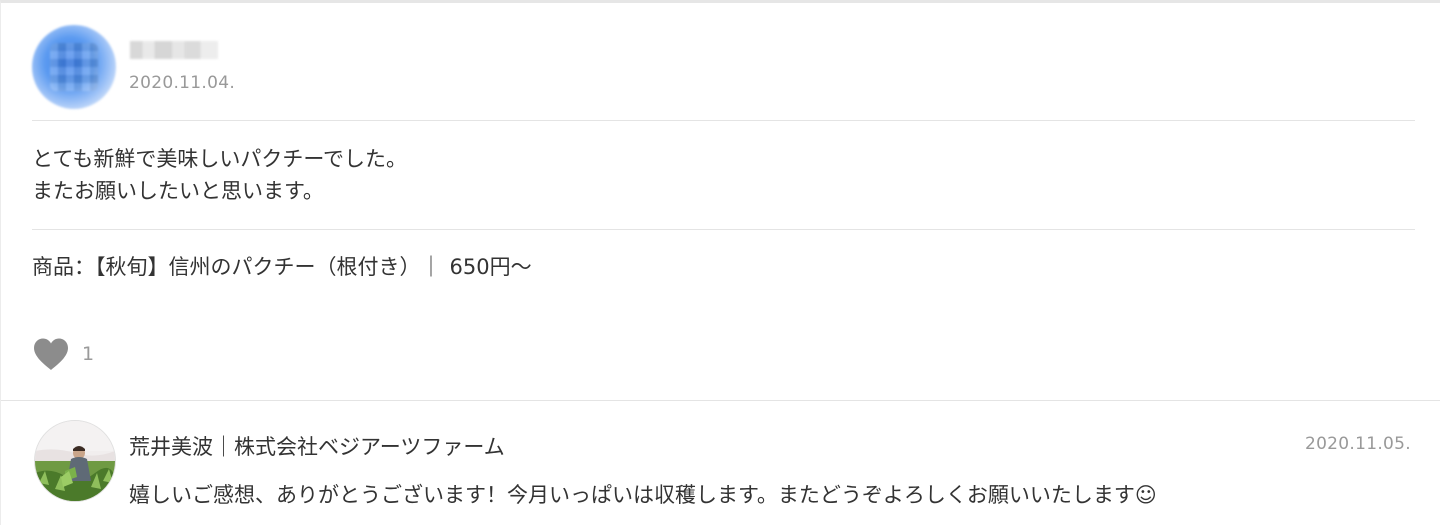 This screenshot has width=1440, height=528. I want to click on review-body-line: またお願いしたいと思います。, so click(178, 191).